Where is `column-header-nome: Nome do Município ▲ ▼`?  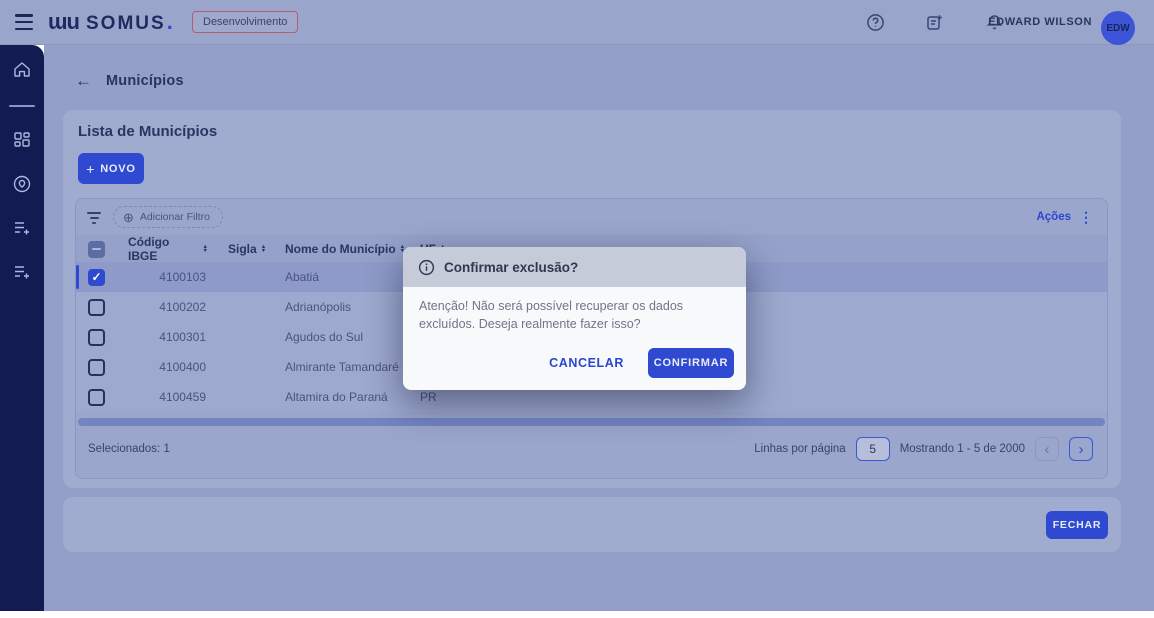 column-header-nome: Nome do Município ▲ ▼ is located at coordinates (352, 249).